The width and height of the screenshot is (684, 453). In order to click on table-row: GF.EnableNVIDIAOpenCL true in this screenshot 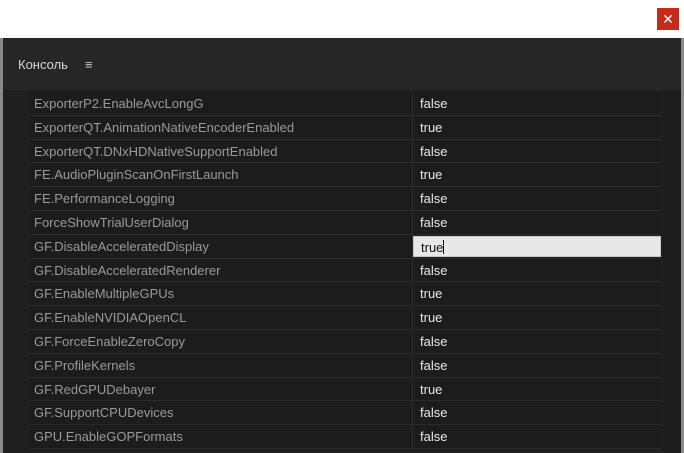, I will do `click(345, 318)`.